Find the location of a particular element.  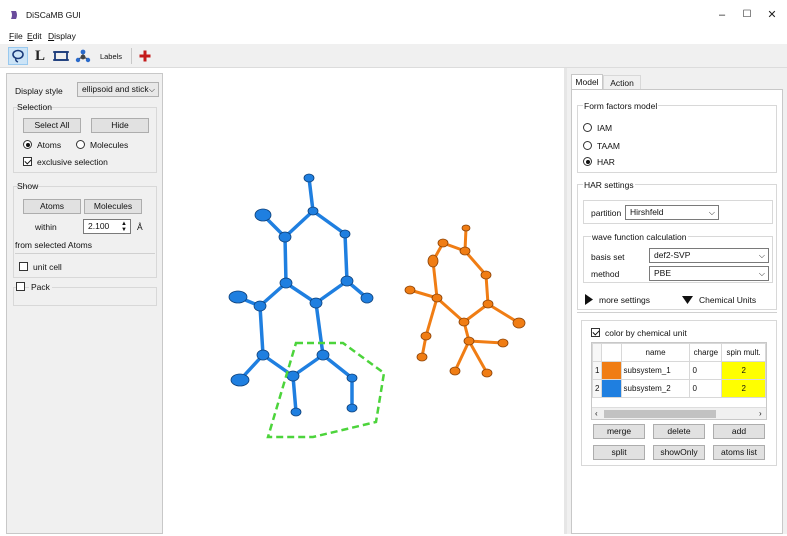

unit-name-cell: subsystem_1 is located at coordinates (655, 370).